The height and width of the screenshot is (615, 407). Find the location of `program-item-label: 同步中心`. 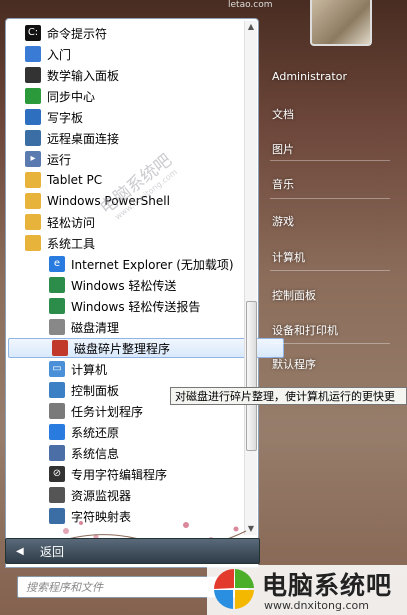

program-item-label: 同步中心 is located at coordinates (71, 96).